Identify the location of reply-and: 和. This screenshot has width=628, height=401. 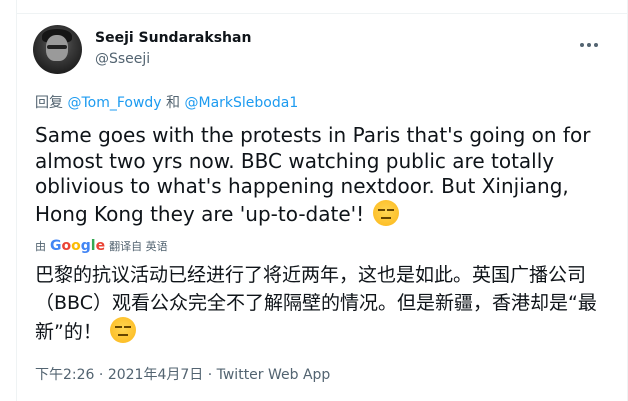
(173, 103).